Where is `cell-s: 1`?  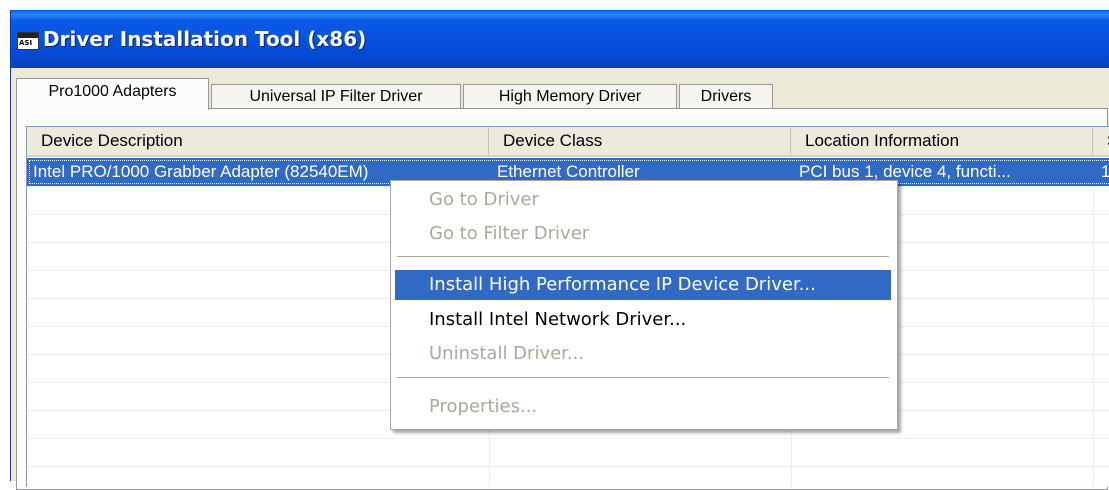
cell-s: 1 is located at coordinates (1101, 172).